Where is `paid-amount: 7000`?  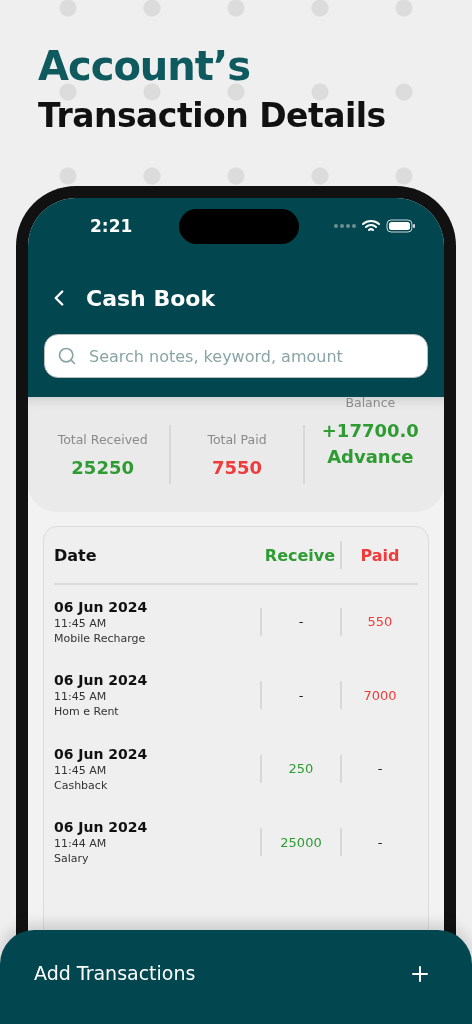
paid-amount: 7000 is located at coordinates (379, 695).